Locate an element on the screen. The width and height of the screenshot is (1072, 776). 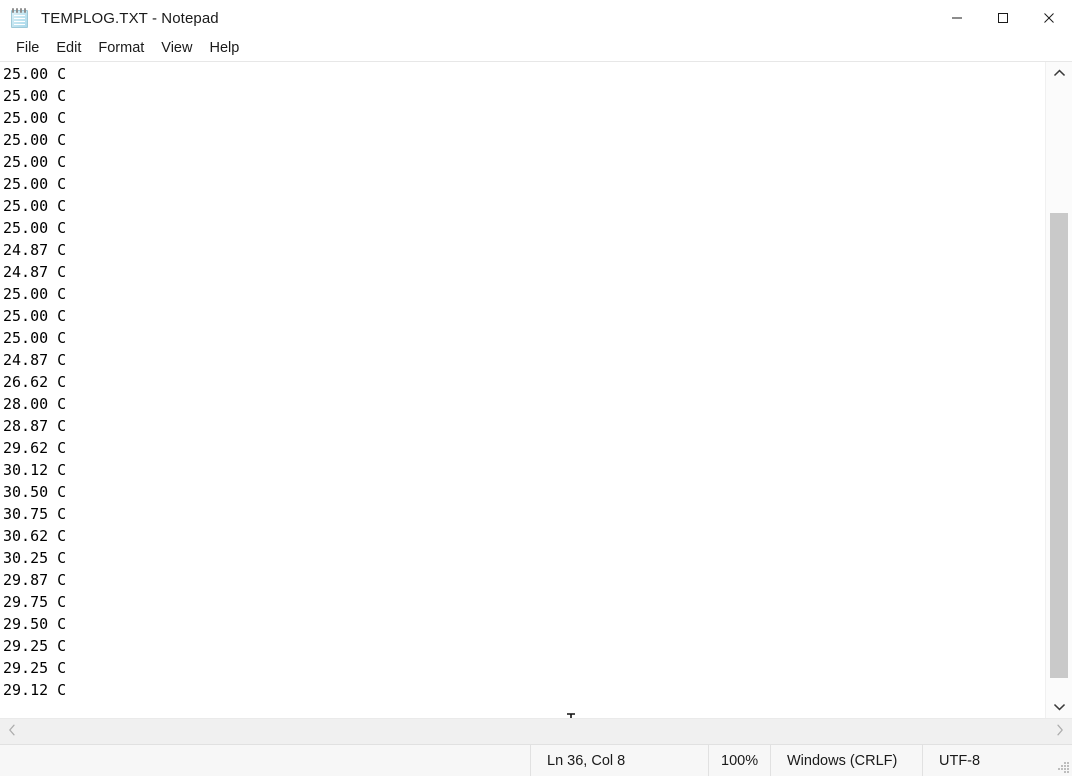
scroll-right-button is located at coordinates (1060, 731).